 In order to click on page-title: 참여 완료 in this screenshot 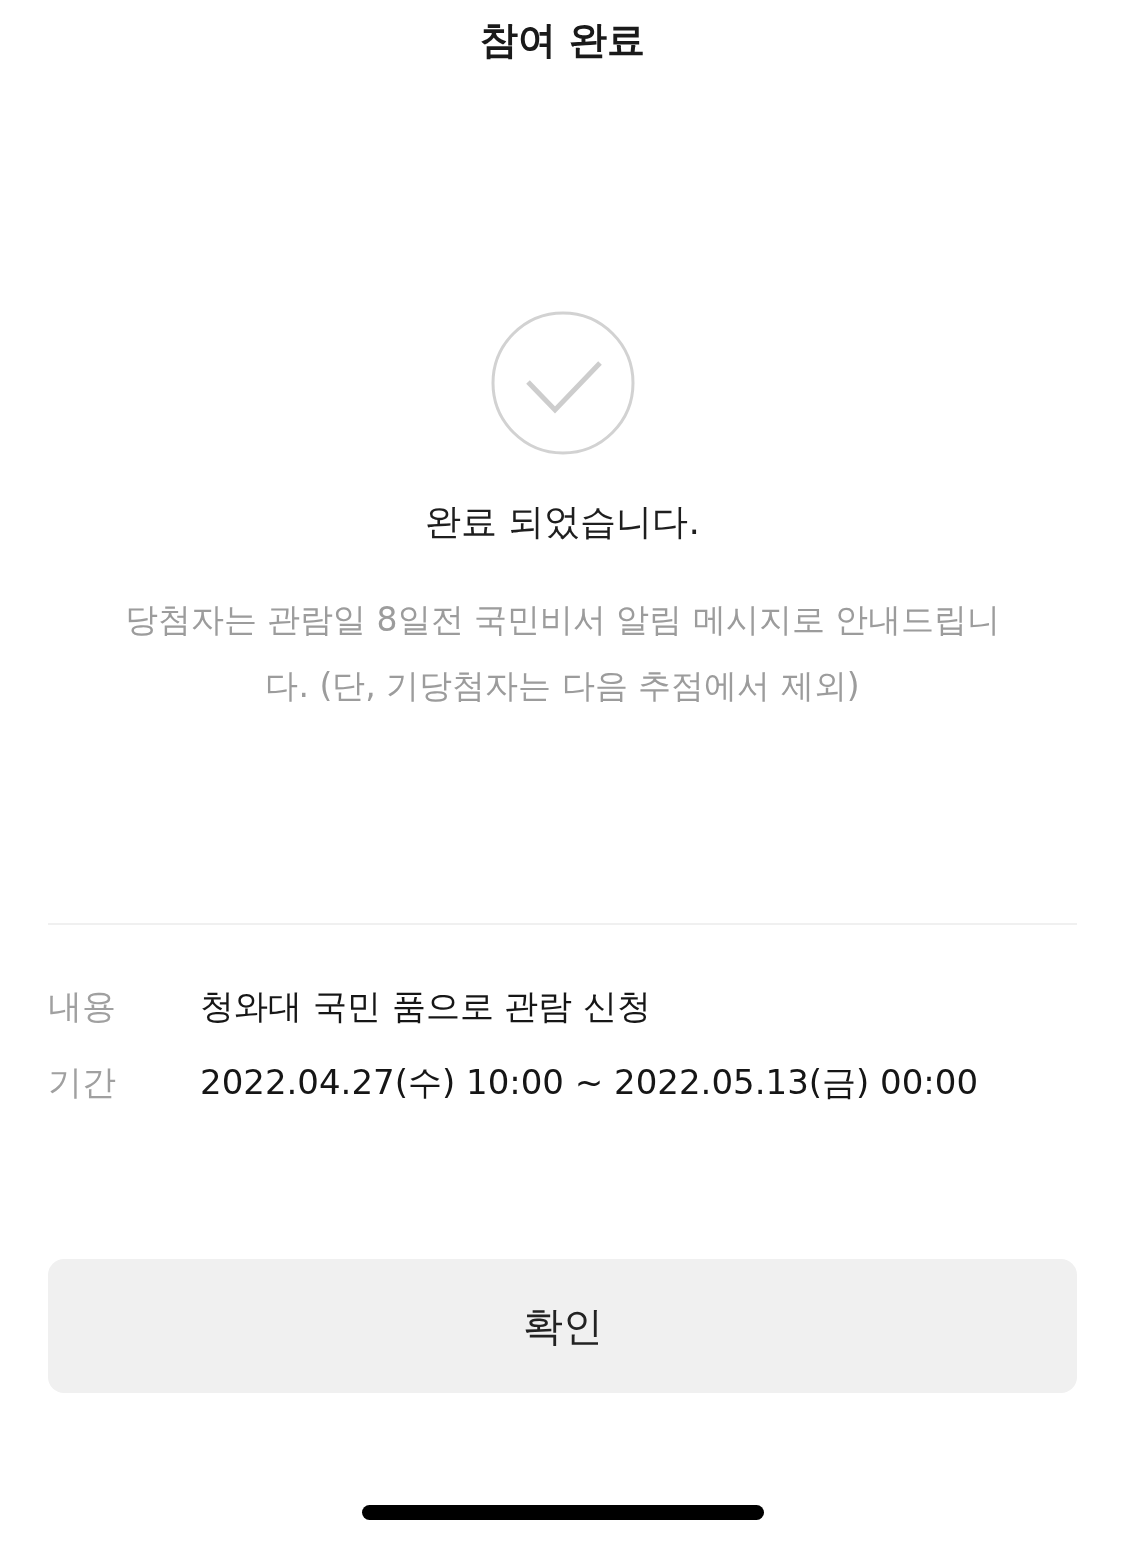, I will do `click(562, 40)`.